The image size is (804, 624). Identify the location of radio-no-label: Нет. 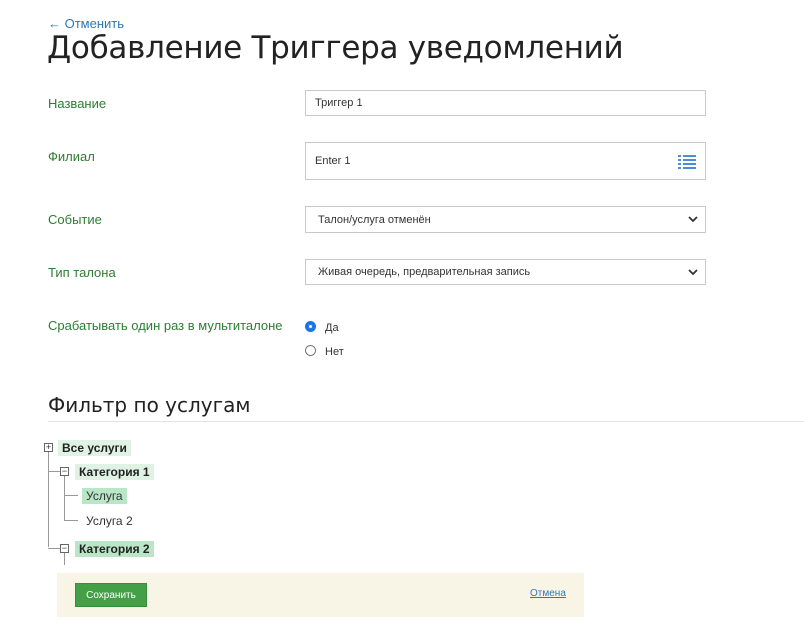
(334, 352).